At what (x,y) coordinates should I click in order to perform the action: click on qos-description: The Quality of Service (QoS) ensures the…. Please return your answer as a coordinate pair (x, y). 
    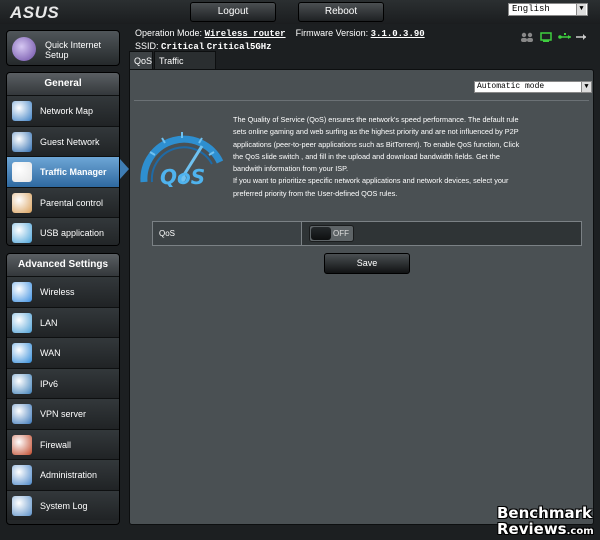
    Looking at the image, I should click on (414, 157).